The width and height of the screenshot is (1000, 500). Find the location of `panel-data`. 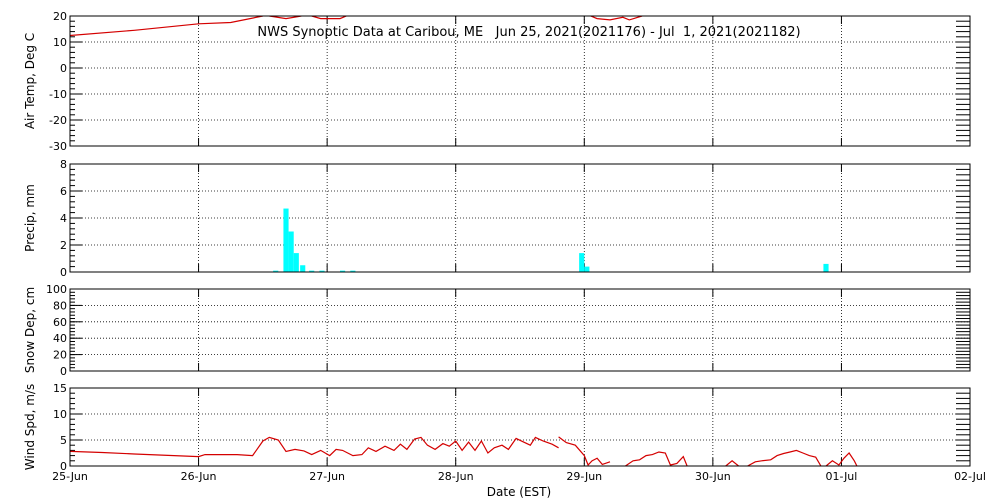

panel-data is located at coordinates (464, 451).